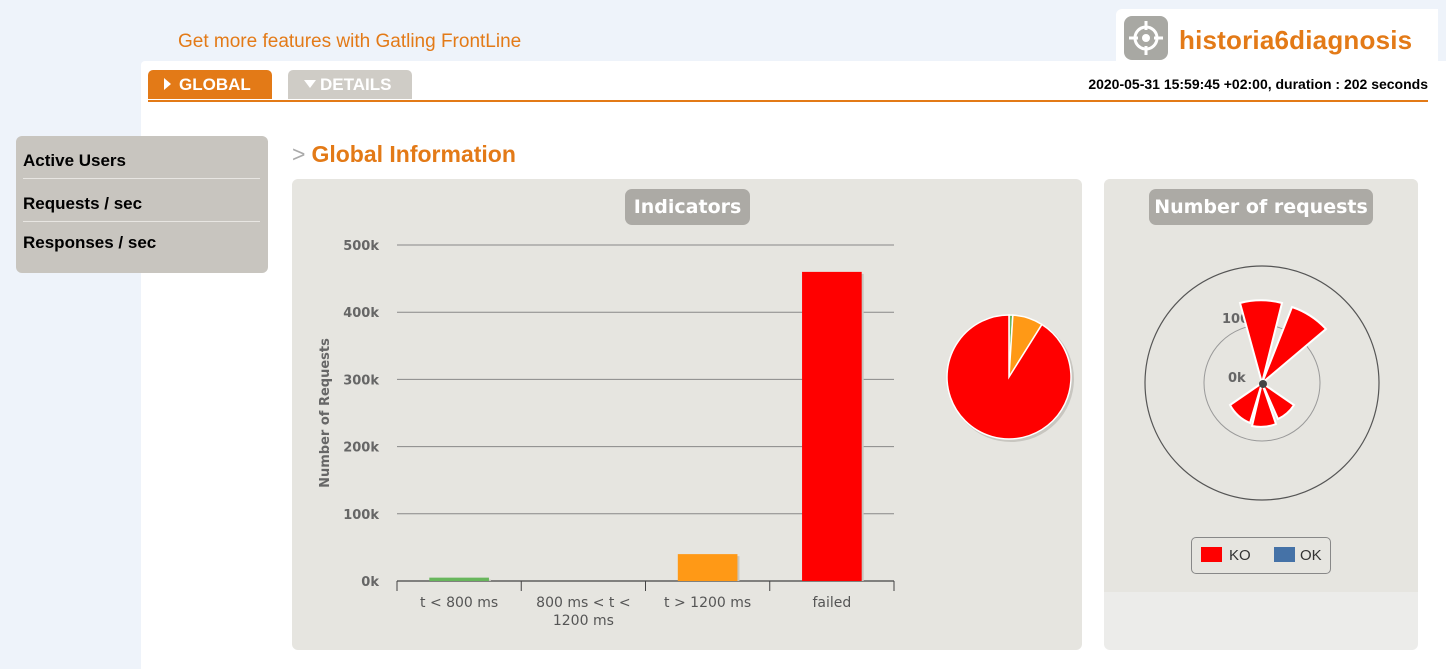 The height and width of the screenshot is (669, 1446). Describe the element at coordinates (831, 603) in the screenshot. I see `x-tick-label: failed` at that location.